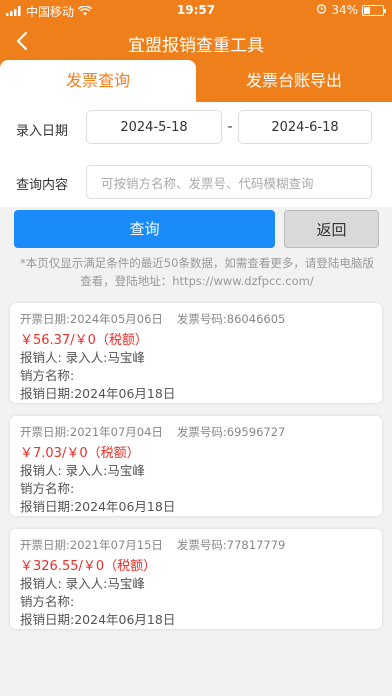 The width and height of the screenshot is (392, 696). I want to click on alarm-icon, so click(321, 10).